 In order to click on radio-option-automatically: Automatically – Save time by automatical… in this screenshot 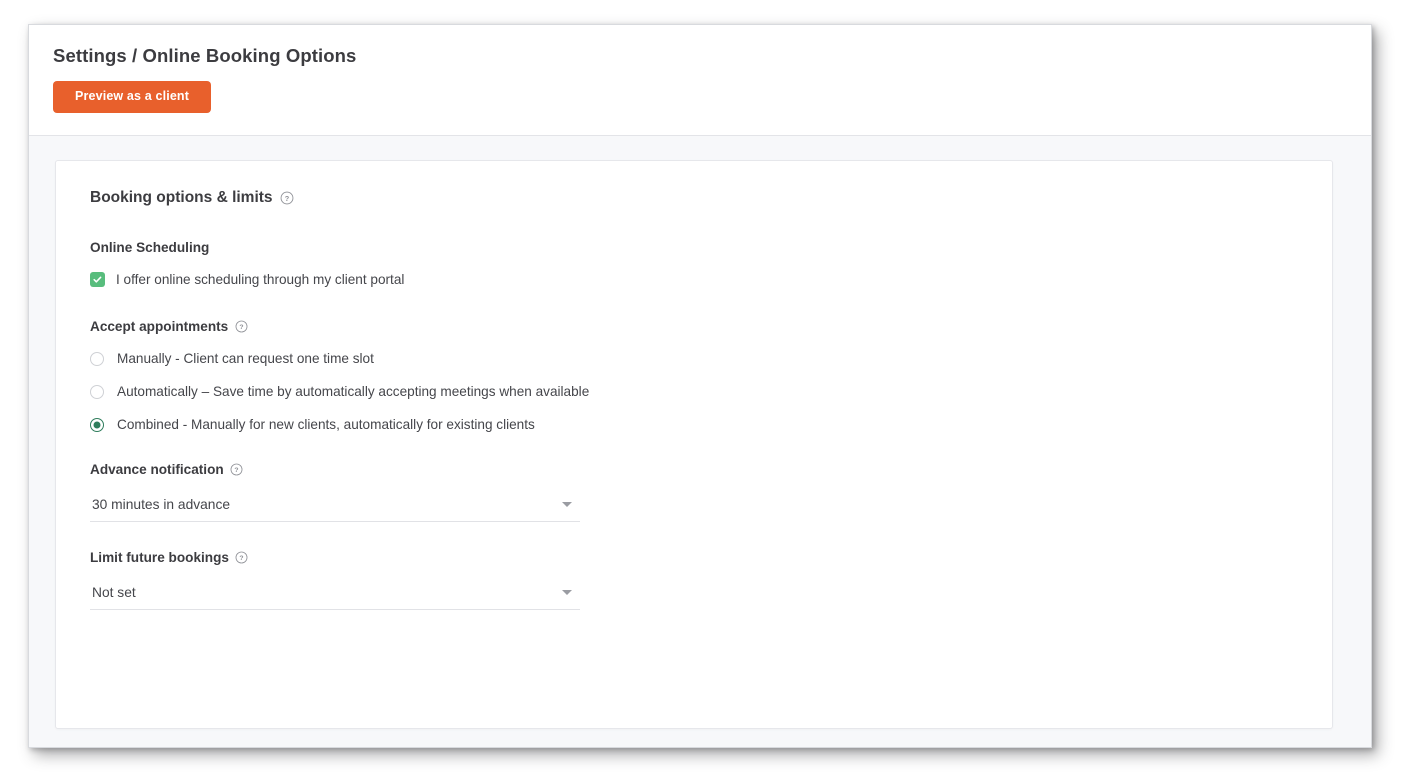, I will do `click(694, 391)`.